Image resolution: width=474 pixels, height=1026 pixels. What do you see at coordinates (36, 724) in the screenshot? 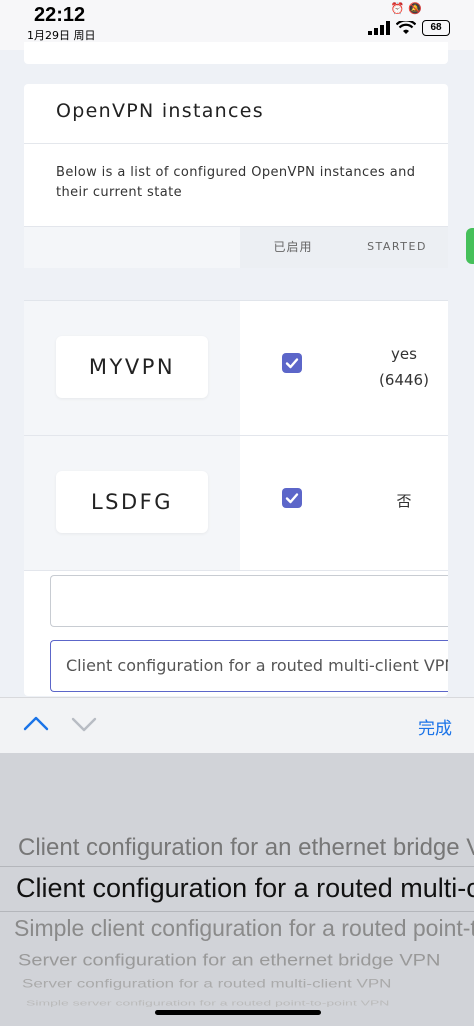
I see `chevron-up-icon` at bounding box center [36, 724].